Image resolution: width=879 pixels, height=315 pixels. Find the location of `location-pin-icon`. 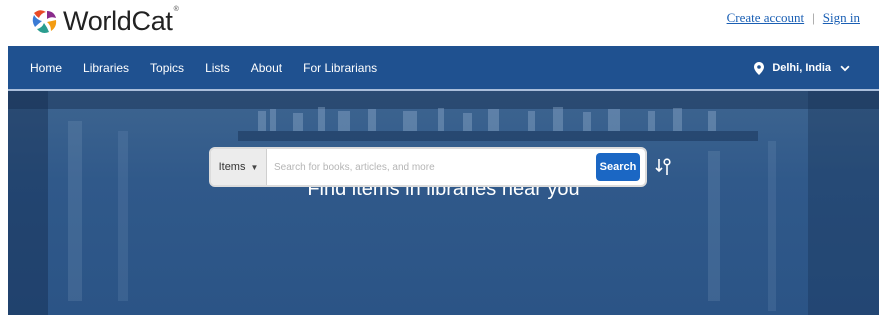

location-pin-icon is located at coordinates (759, 68).